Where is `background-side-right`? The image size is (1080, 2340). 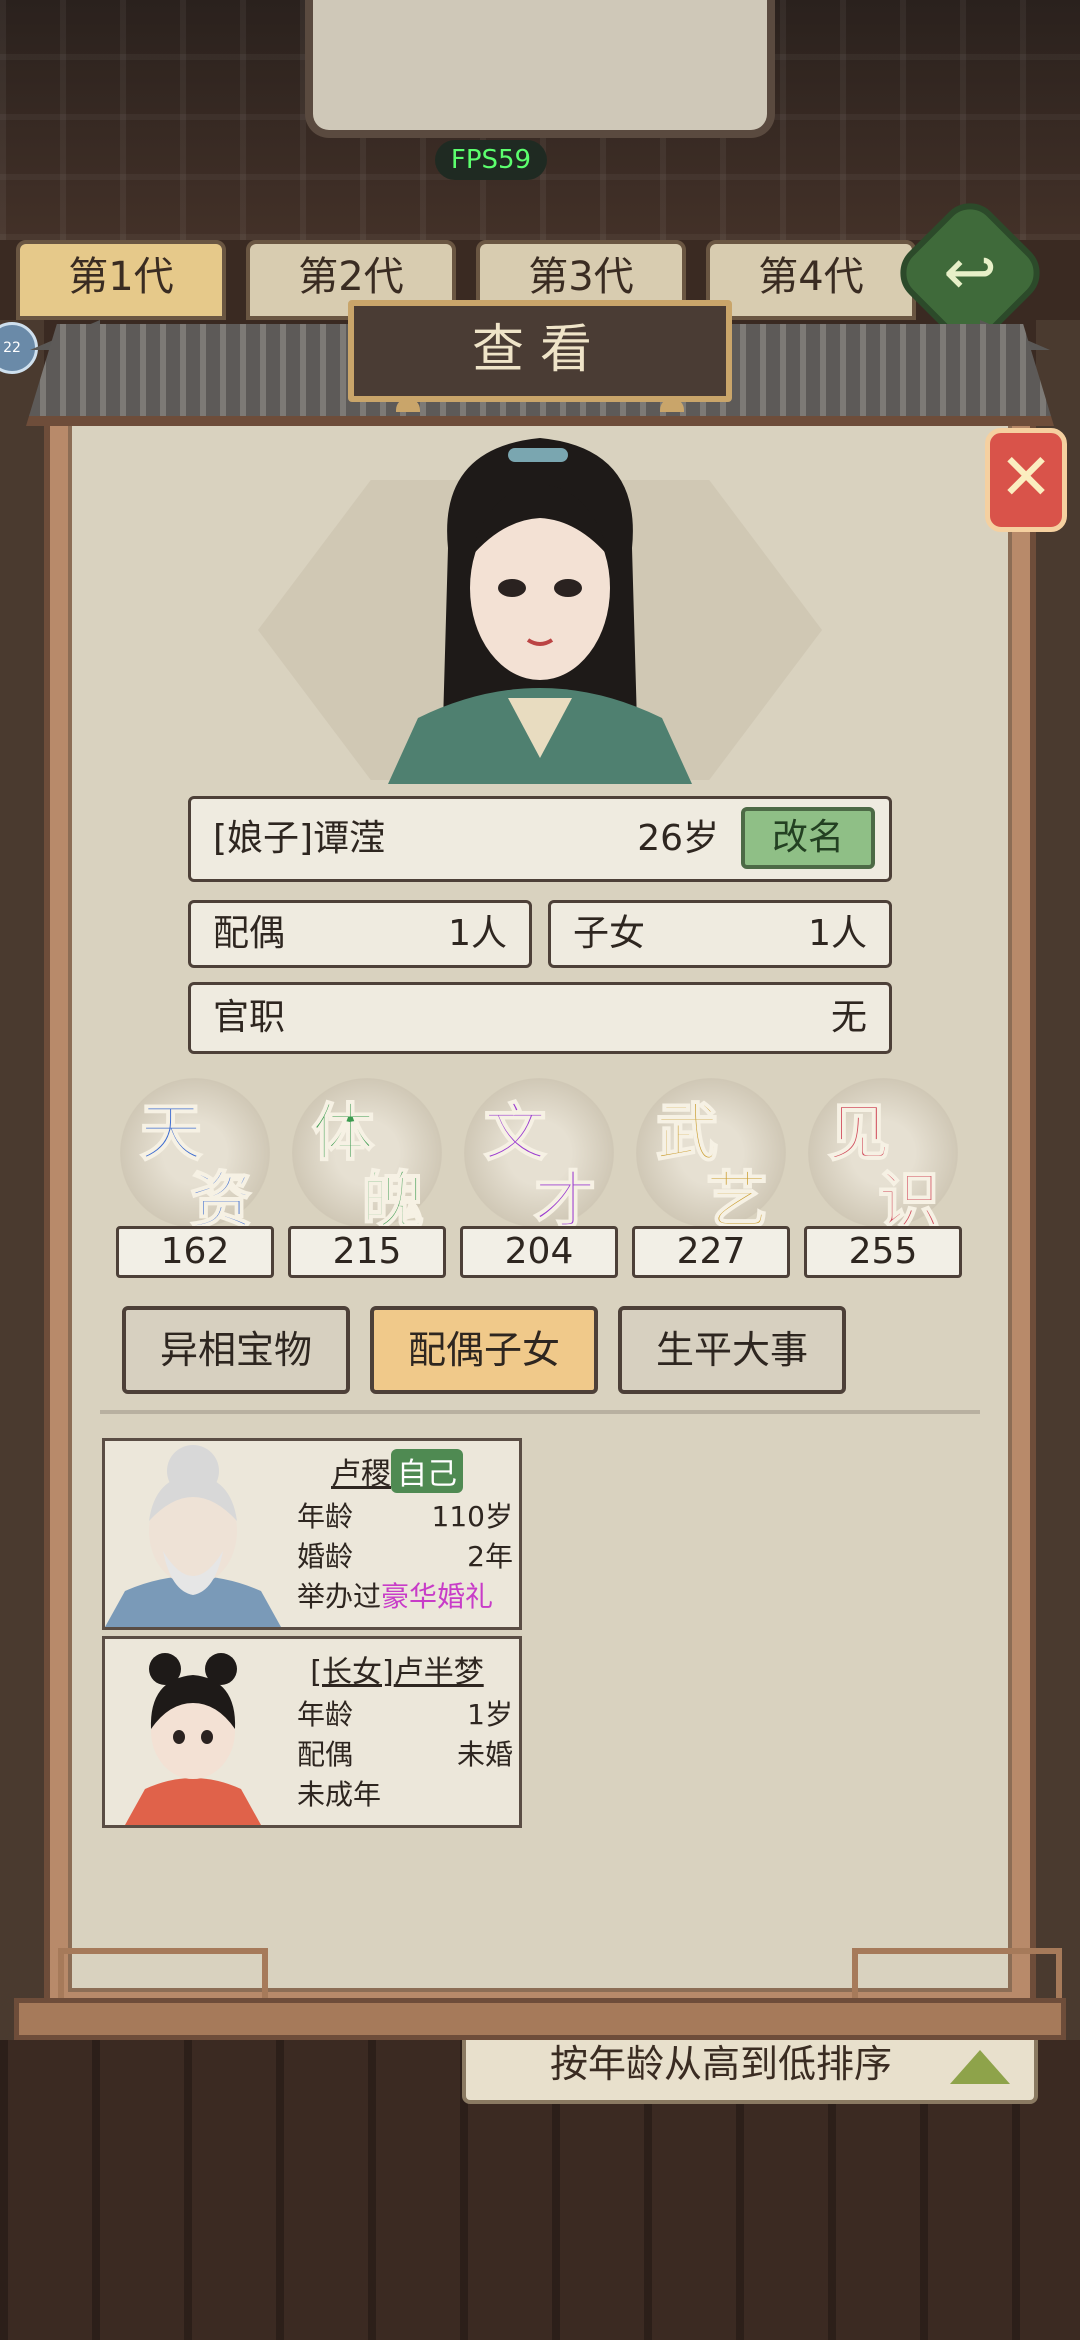 background-side-right is located at coordinates (1058, 1180).